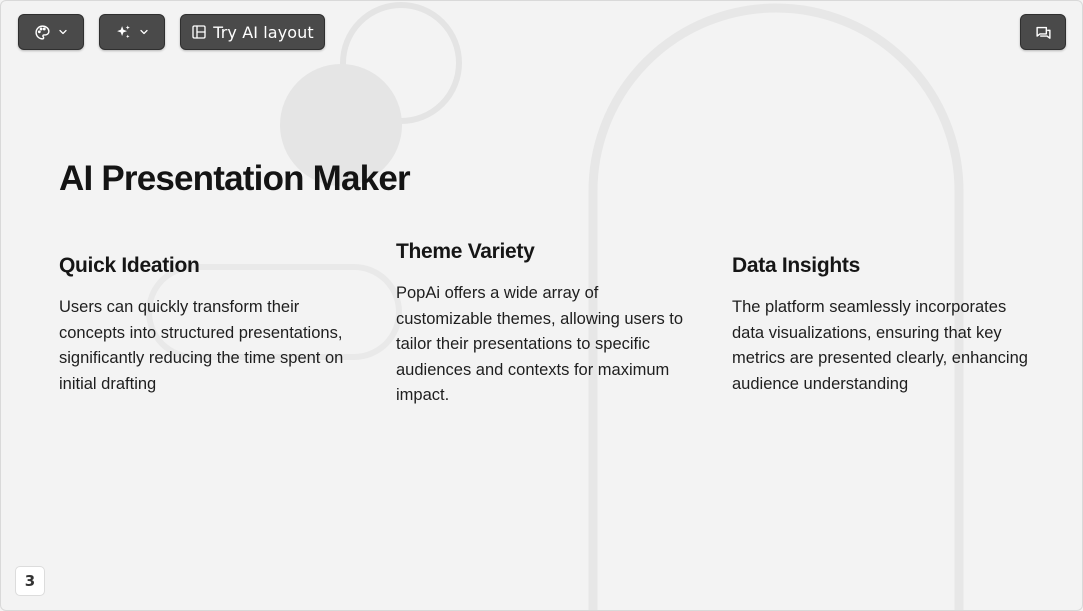 This screenshot has height=611, width=1083. Describe the element at coordinates (401, 63) in the screenshot. I see `decor-ring` at that location.